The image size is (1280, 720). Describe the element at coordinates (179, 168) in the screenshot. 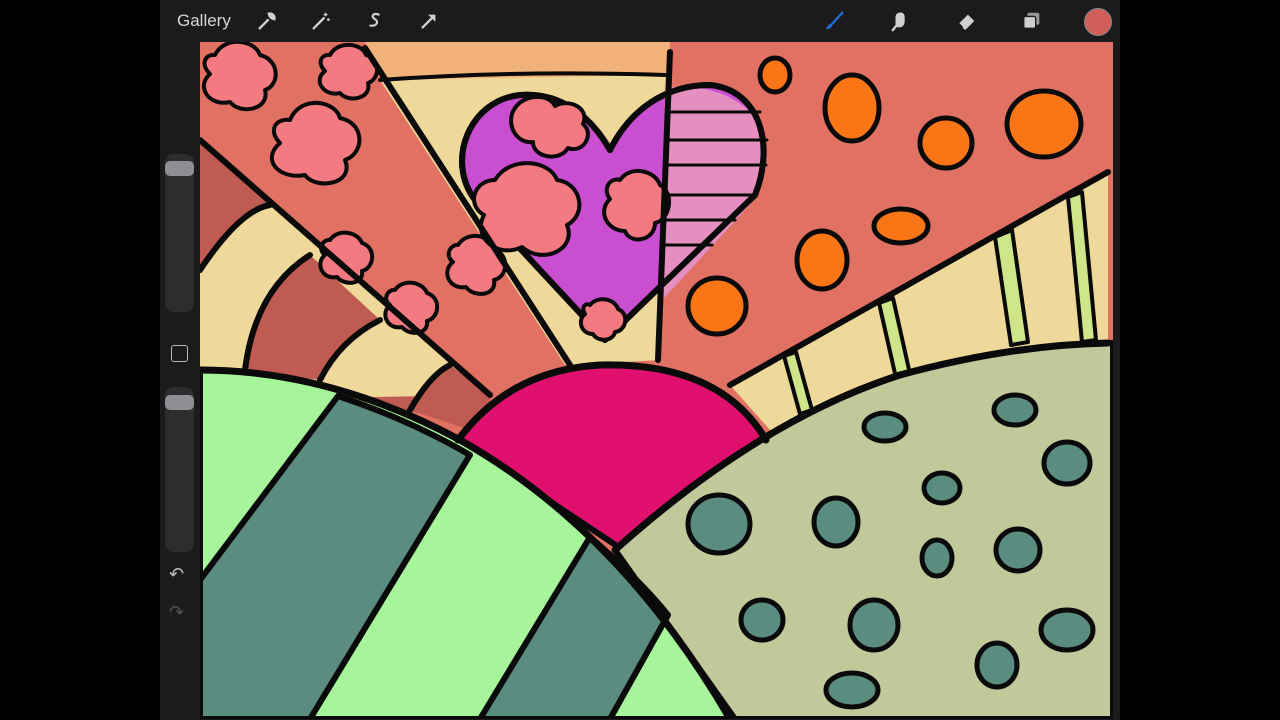

I see `brush-size-thumb` at that location.